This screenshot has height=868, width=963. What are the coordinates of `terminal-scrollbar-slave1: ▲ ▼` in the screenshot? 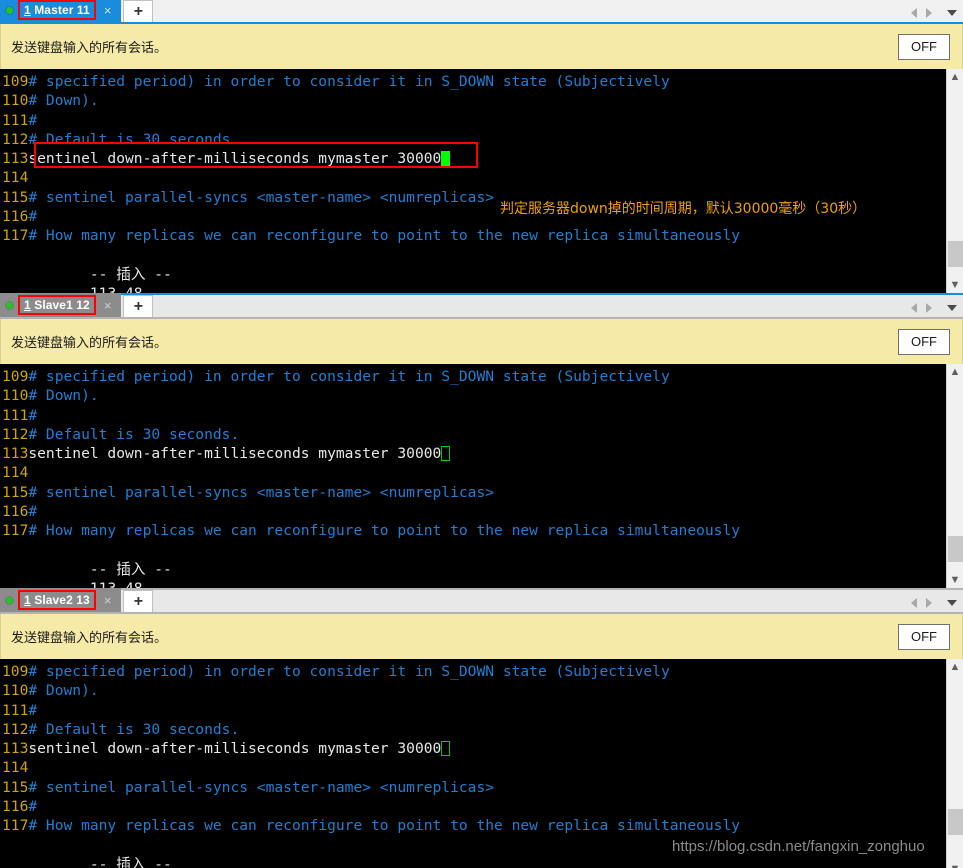 It's located at (954, 476).